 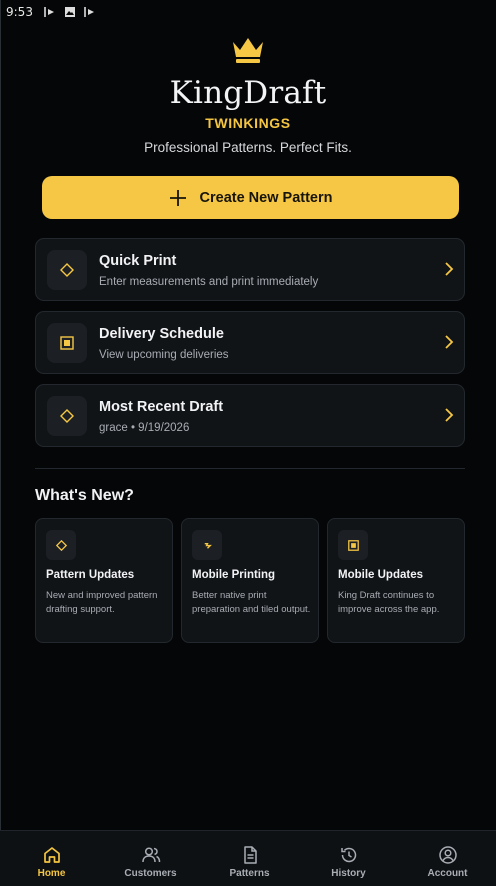 I want to click on status-time: 9:53, so click(x=19, y=12).